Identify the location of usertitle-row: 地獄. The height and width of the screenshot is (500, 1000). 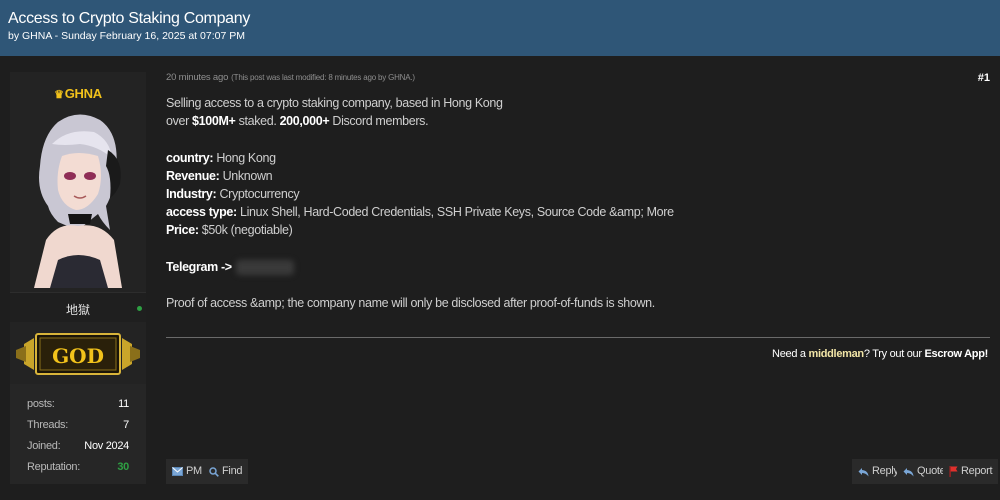
(78, 307).